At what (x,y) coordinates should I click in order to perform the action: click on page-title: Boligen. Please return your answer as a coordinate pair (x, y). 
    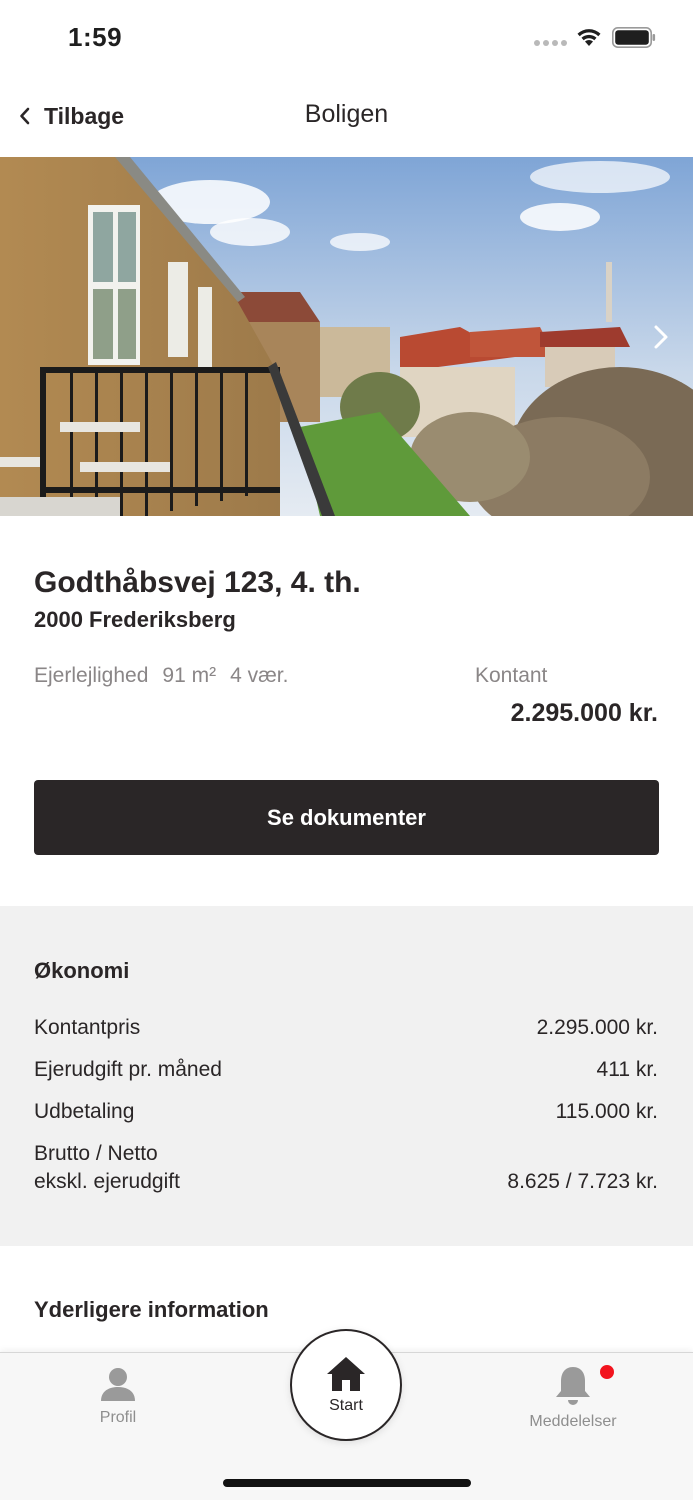
    Looking at the image, I should click on (346, 114).